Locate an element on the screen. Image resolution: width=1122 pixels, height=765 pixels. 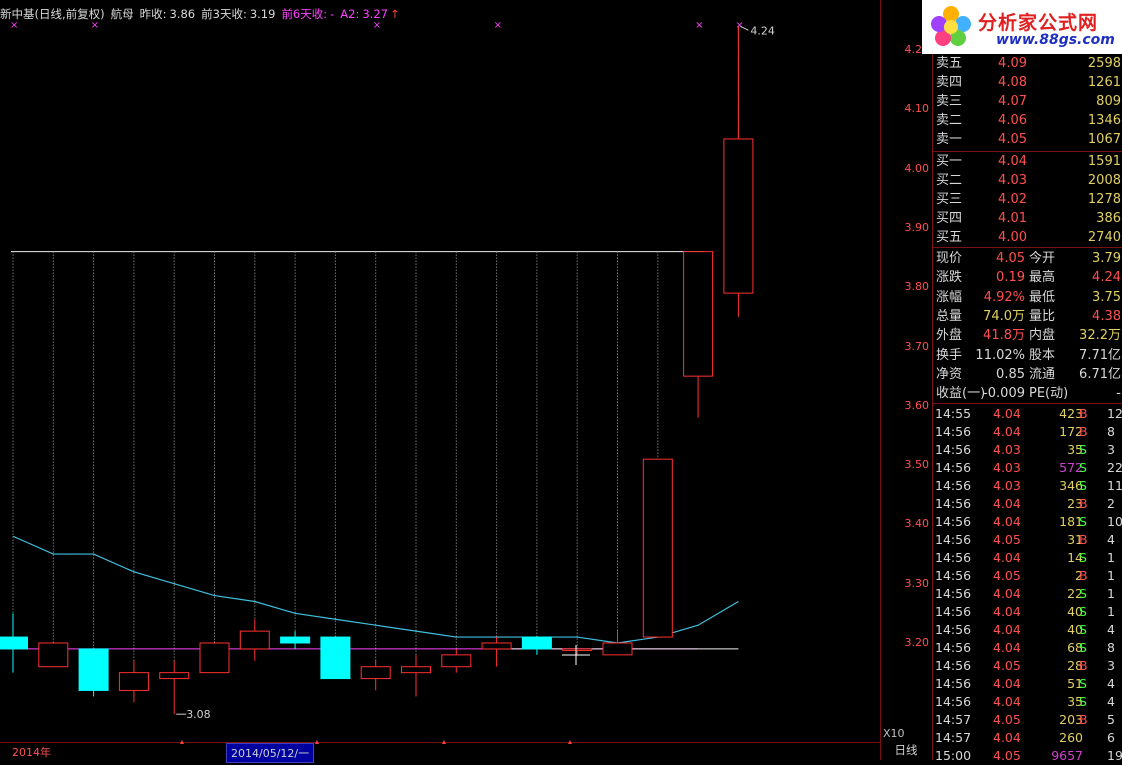
price-tick-label: 3.40 is located at coordinates (917, 524).